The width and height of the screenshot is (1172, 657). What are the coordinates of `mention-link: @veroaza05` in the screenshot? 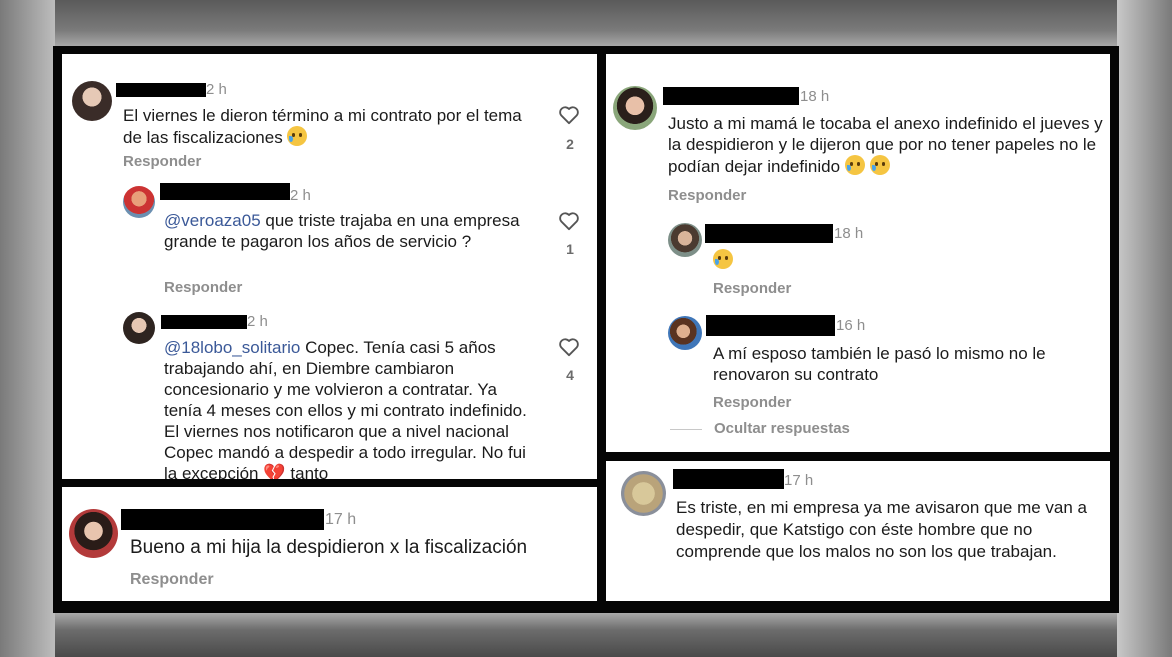 It's located at (212, 220).